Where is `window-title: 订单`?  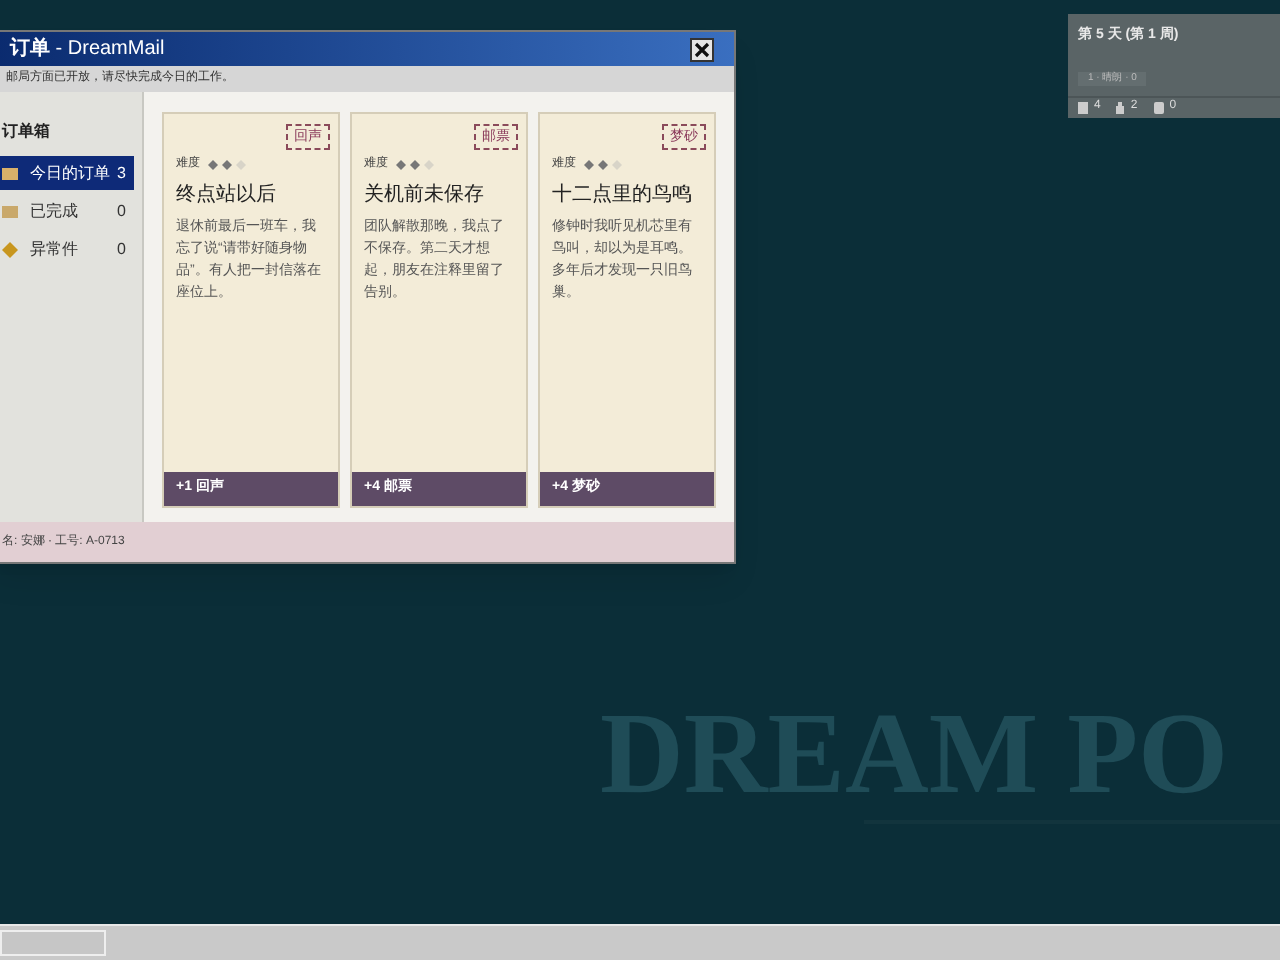
window-title: 订单 is located at coordinates (30, 49).